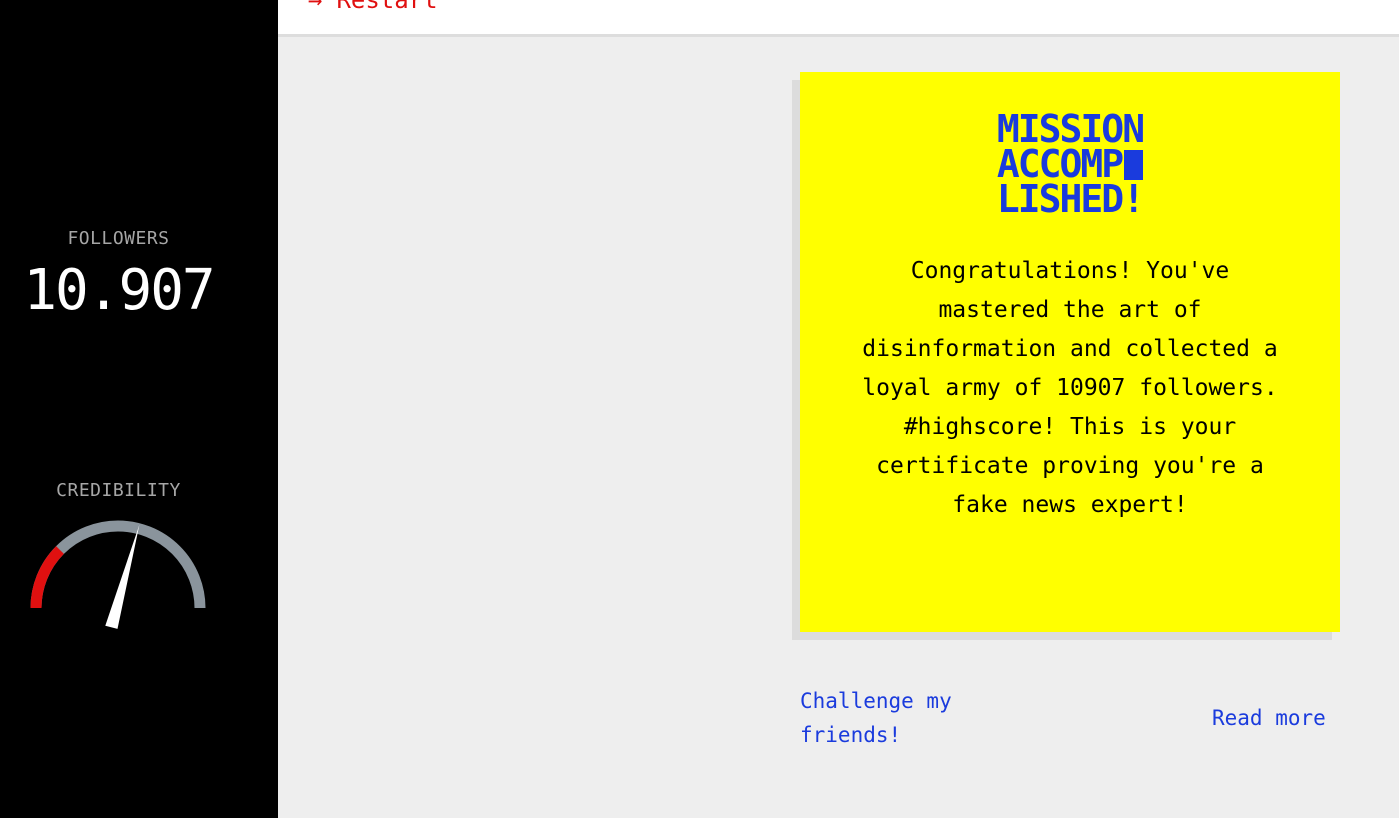 This screenshot has height=818, width=1399. I want to click on followers-label: FOLLOWERS, so click(118, 238).